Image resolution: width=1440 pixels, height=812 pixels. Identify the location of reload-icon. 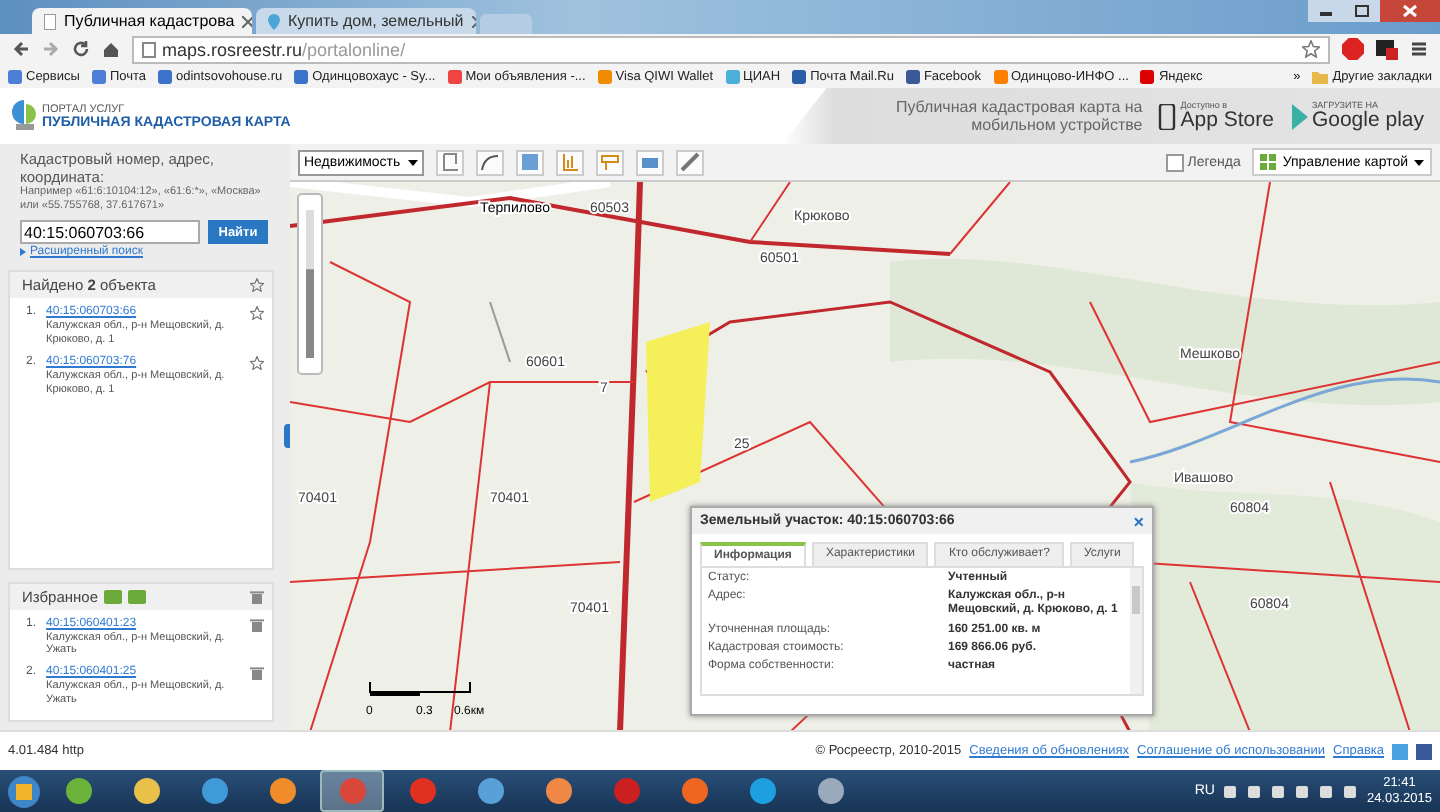
(81, 49).